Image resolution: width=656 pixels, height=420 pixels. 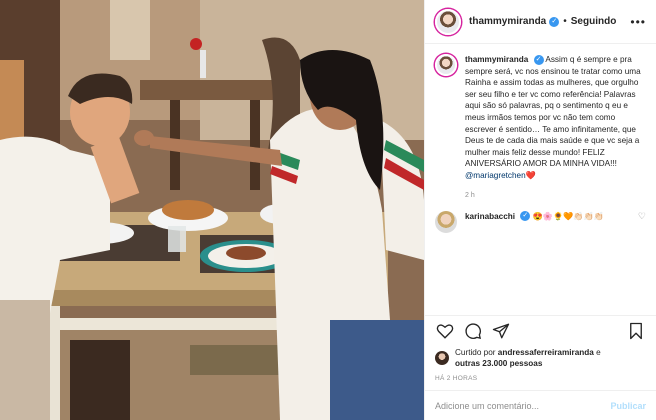 What do you see at coordinates (638, 22) in the screenshot?
I see `more-icon: •••` at bounding box center [638, 22].